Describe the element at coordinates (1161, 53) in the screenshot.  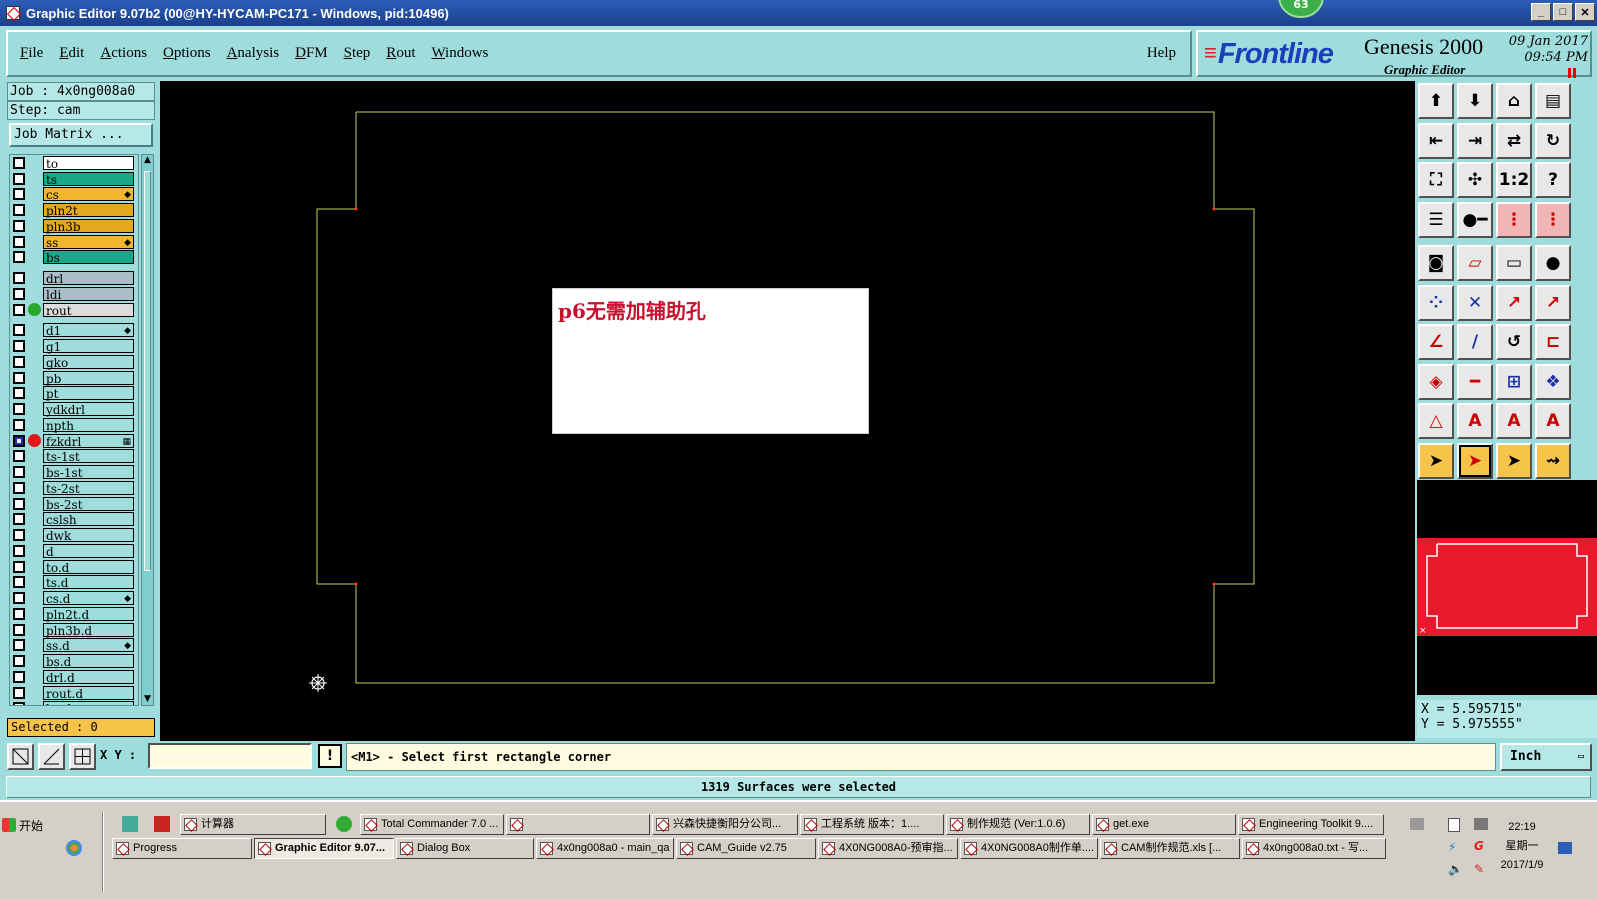
I see `menu-help: Help` at that location.